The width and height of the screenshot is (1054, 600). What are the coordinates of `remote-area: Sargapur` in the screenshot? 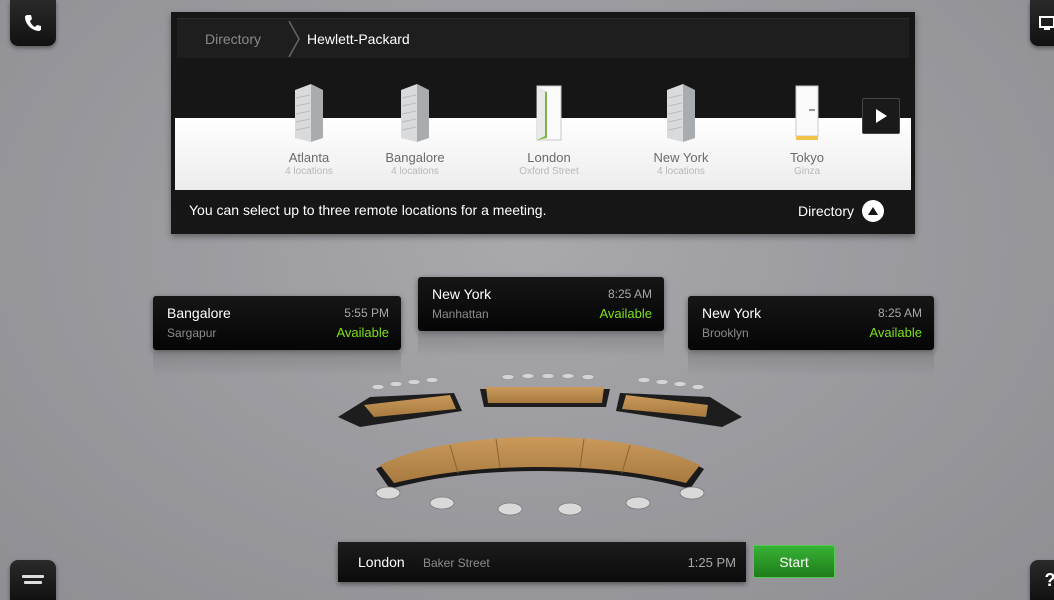 It's located at (192, 333).